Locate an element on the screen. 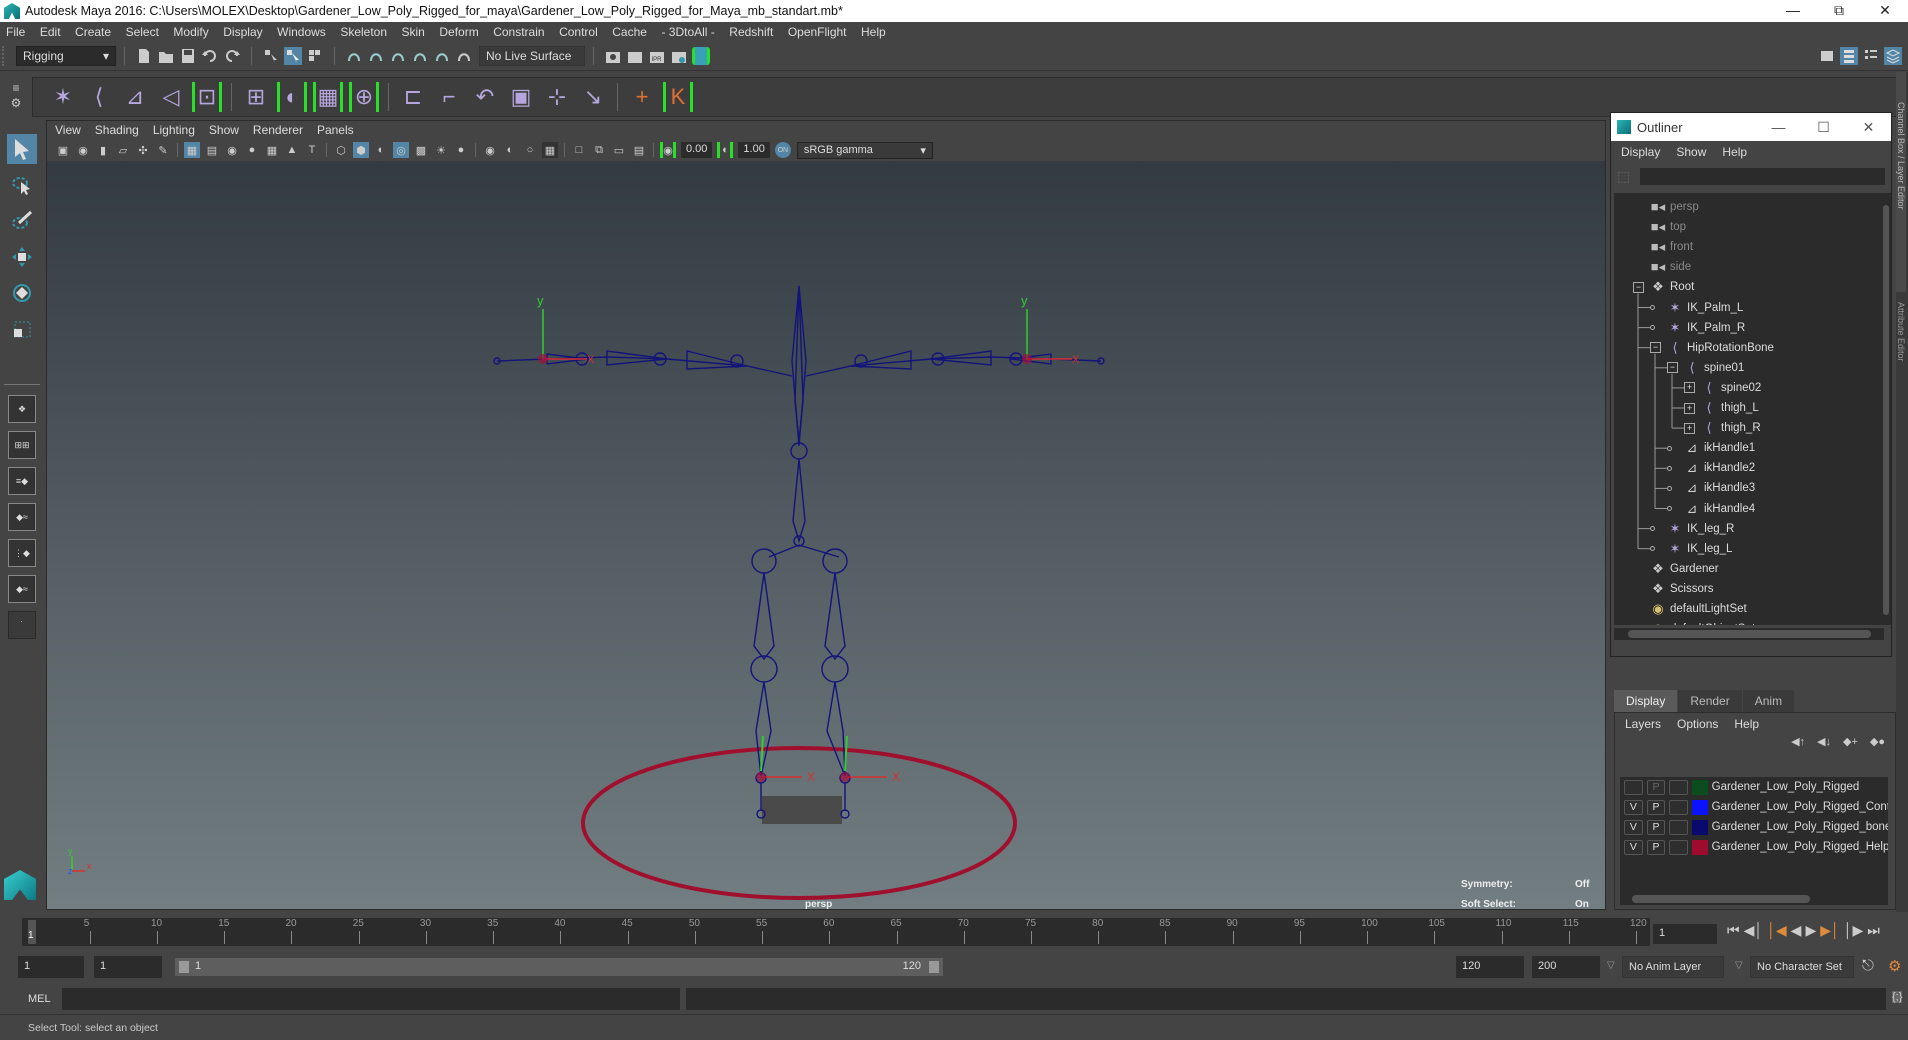  use-default-material-icon: ◐ is located at coordinates (381, 150).